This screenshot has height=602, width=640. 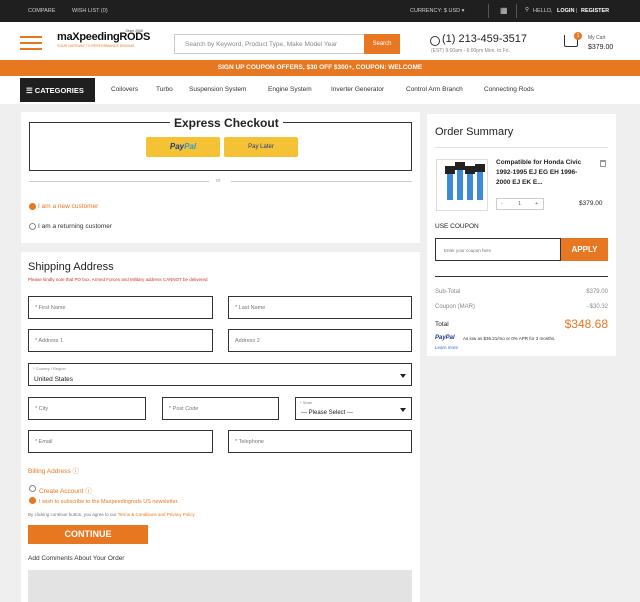 I want to click on telephone-field: * Telephone, so click(x=320, y=441).